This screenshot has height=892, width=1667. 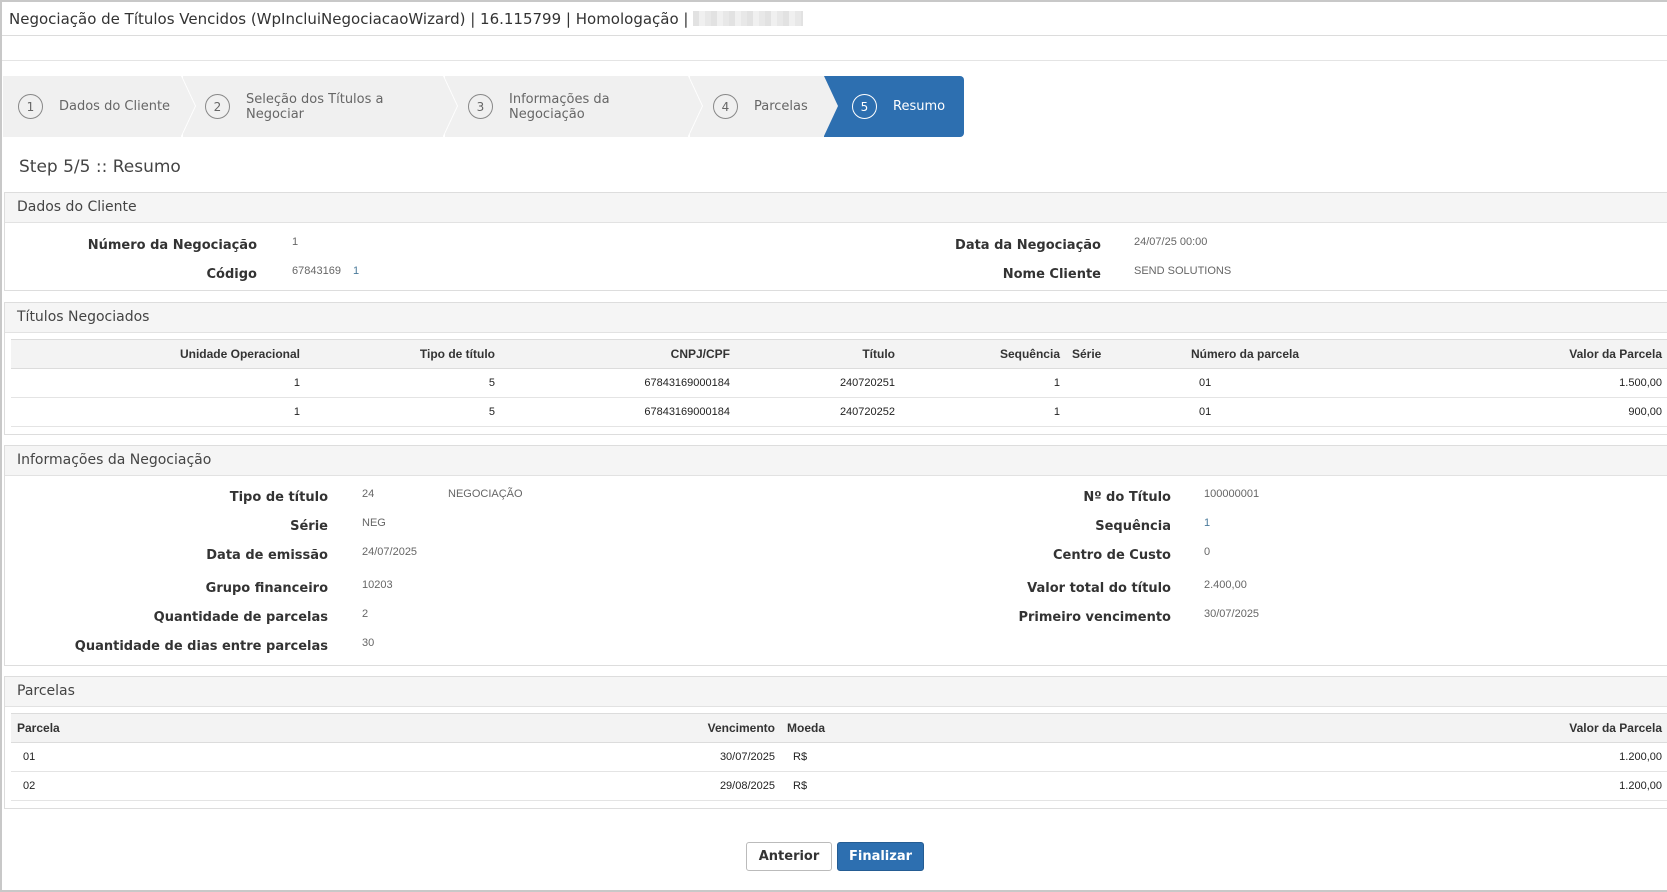 I want to click on nome-cliente-value: SEND SOLUTIONS, so click(x=1183, y=271).